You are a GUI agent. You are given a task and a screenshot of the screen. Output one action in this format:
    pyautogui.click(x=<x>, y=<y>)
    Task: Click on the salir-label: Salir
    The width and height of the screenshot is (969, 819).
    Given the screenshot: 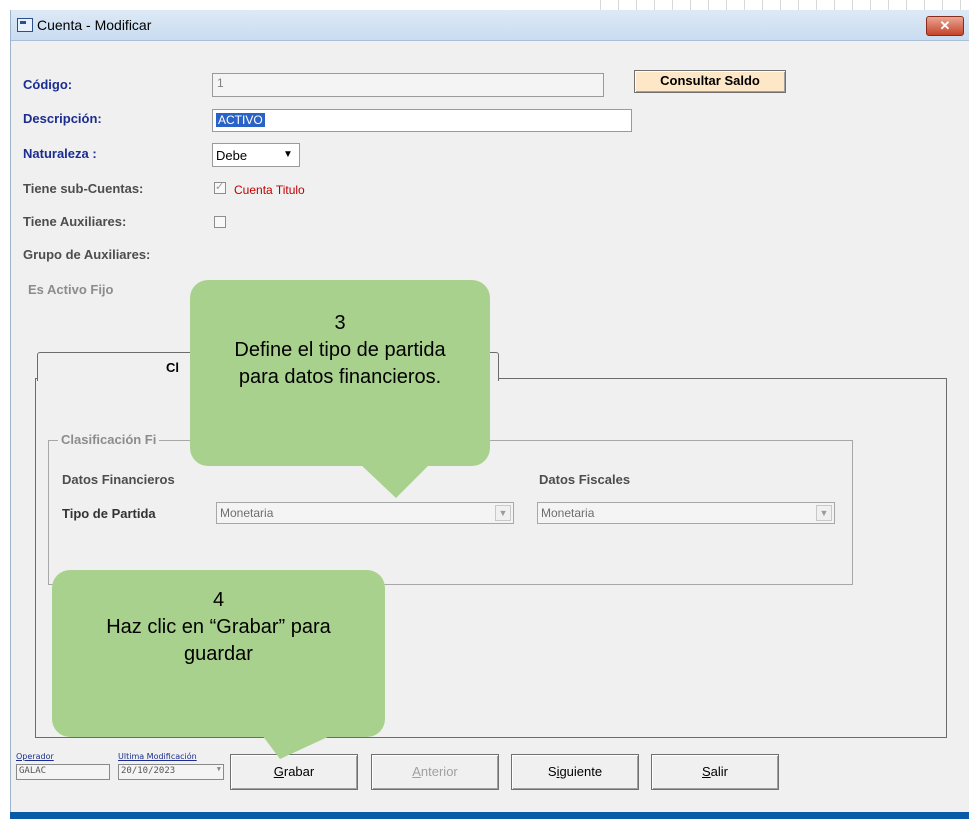 What is the action you would take?
    pyautogui.click(x=714, y=771)
    